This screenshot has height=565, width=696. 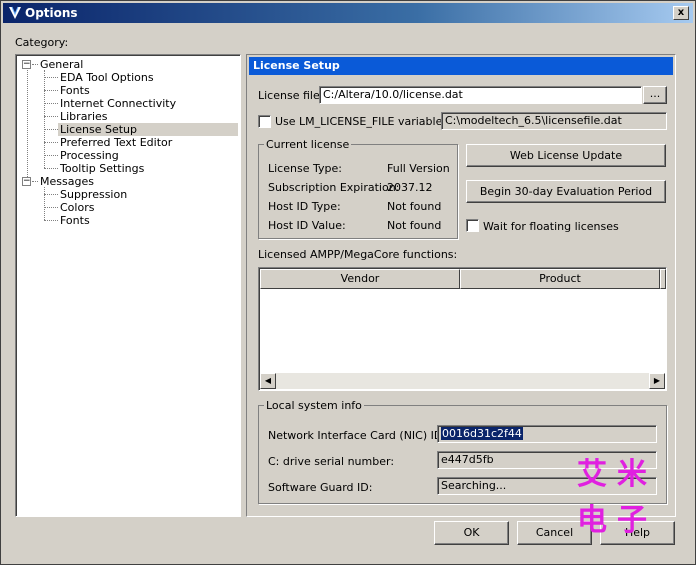 I want to click on wait-floating-checkbox, so click(x=472, y=225).